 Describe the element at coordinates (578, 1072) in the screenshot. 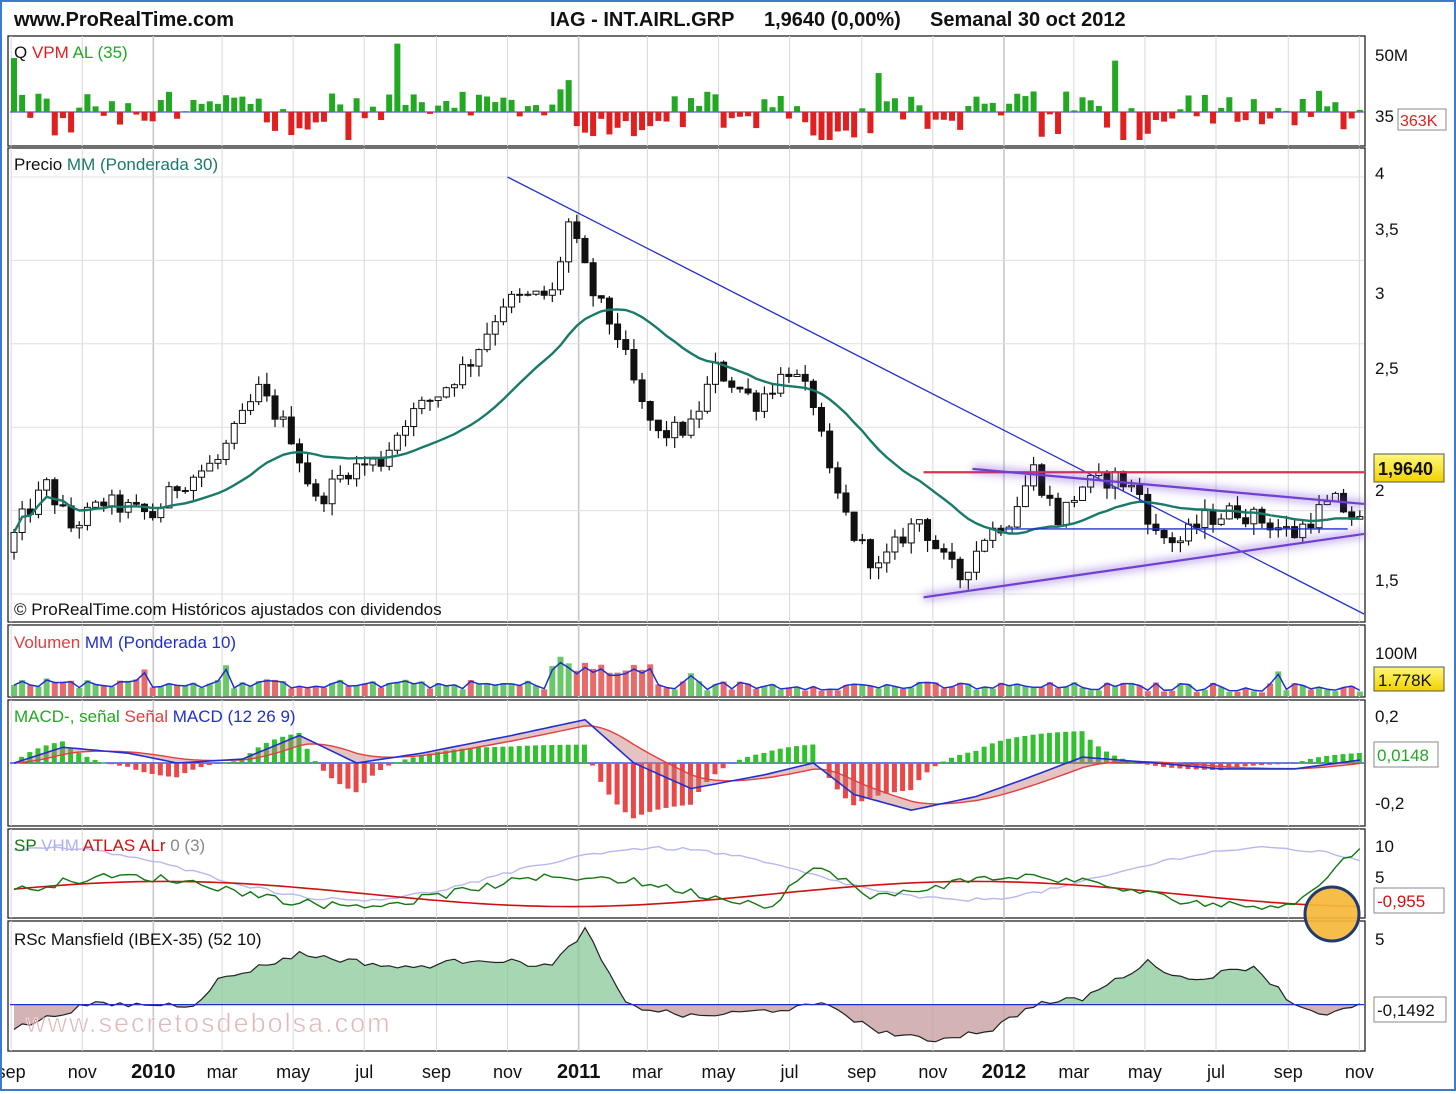

I see `x-tick-label: 2011` at that location.